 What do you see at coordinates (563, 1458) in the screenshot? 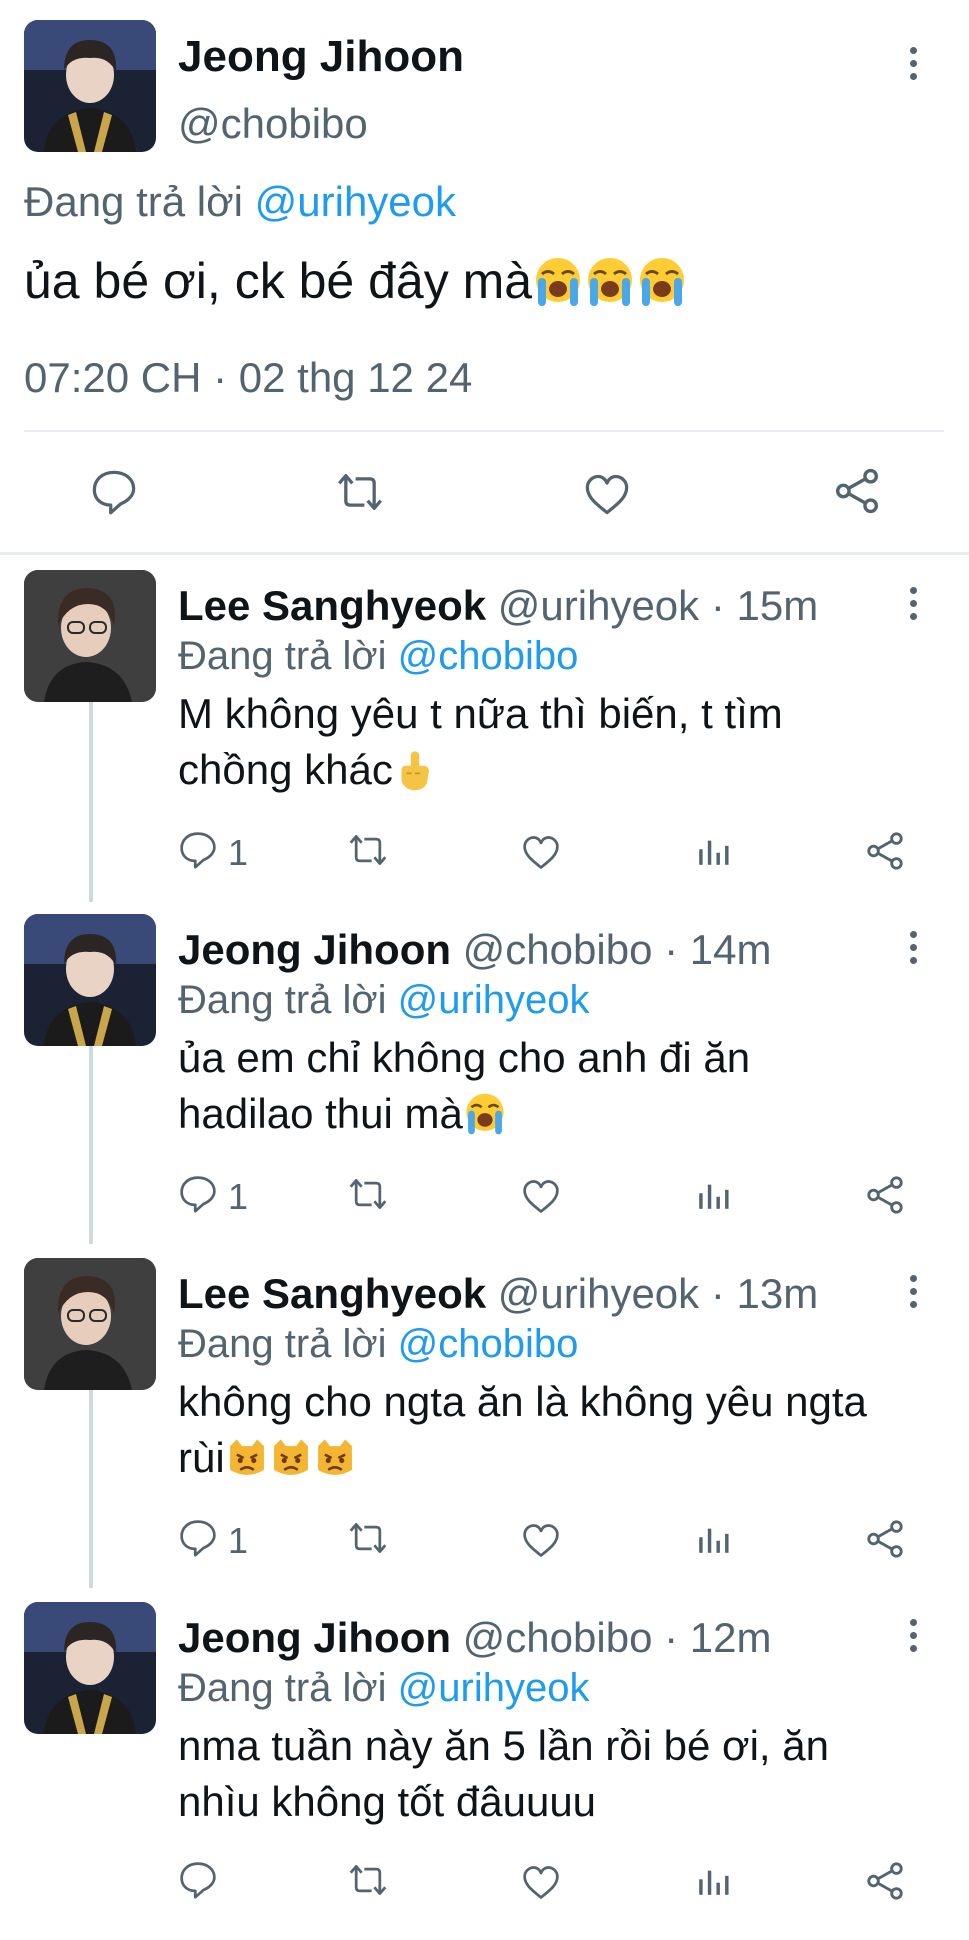
I see `tweet-text-line-wrap: rùi` at bounding box center [563, 1458].